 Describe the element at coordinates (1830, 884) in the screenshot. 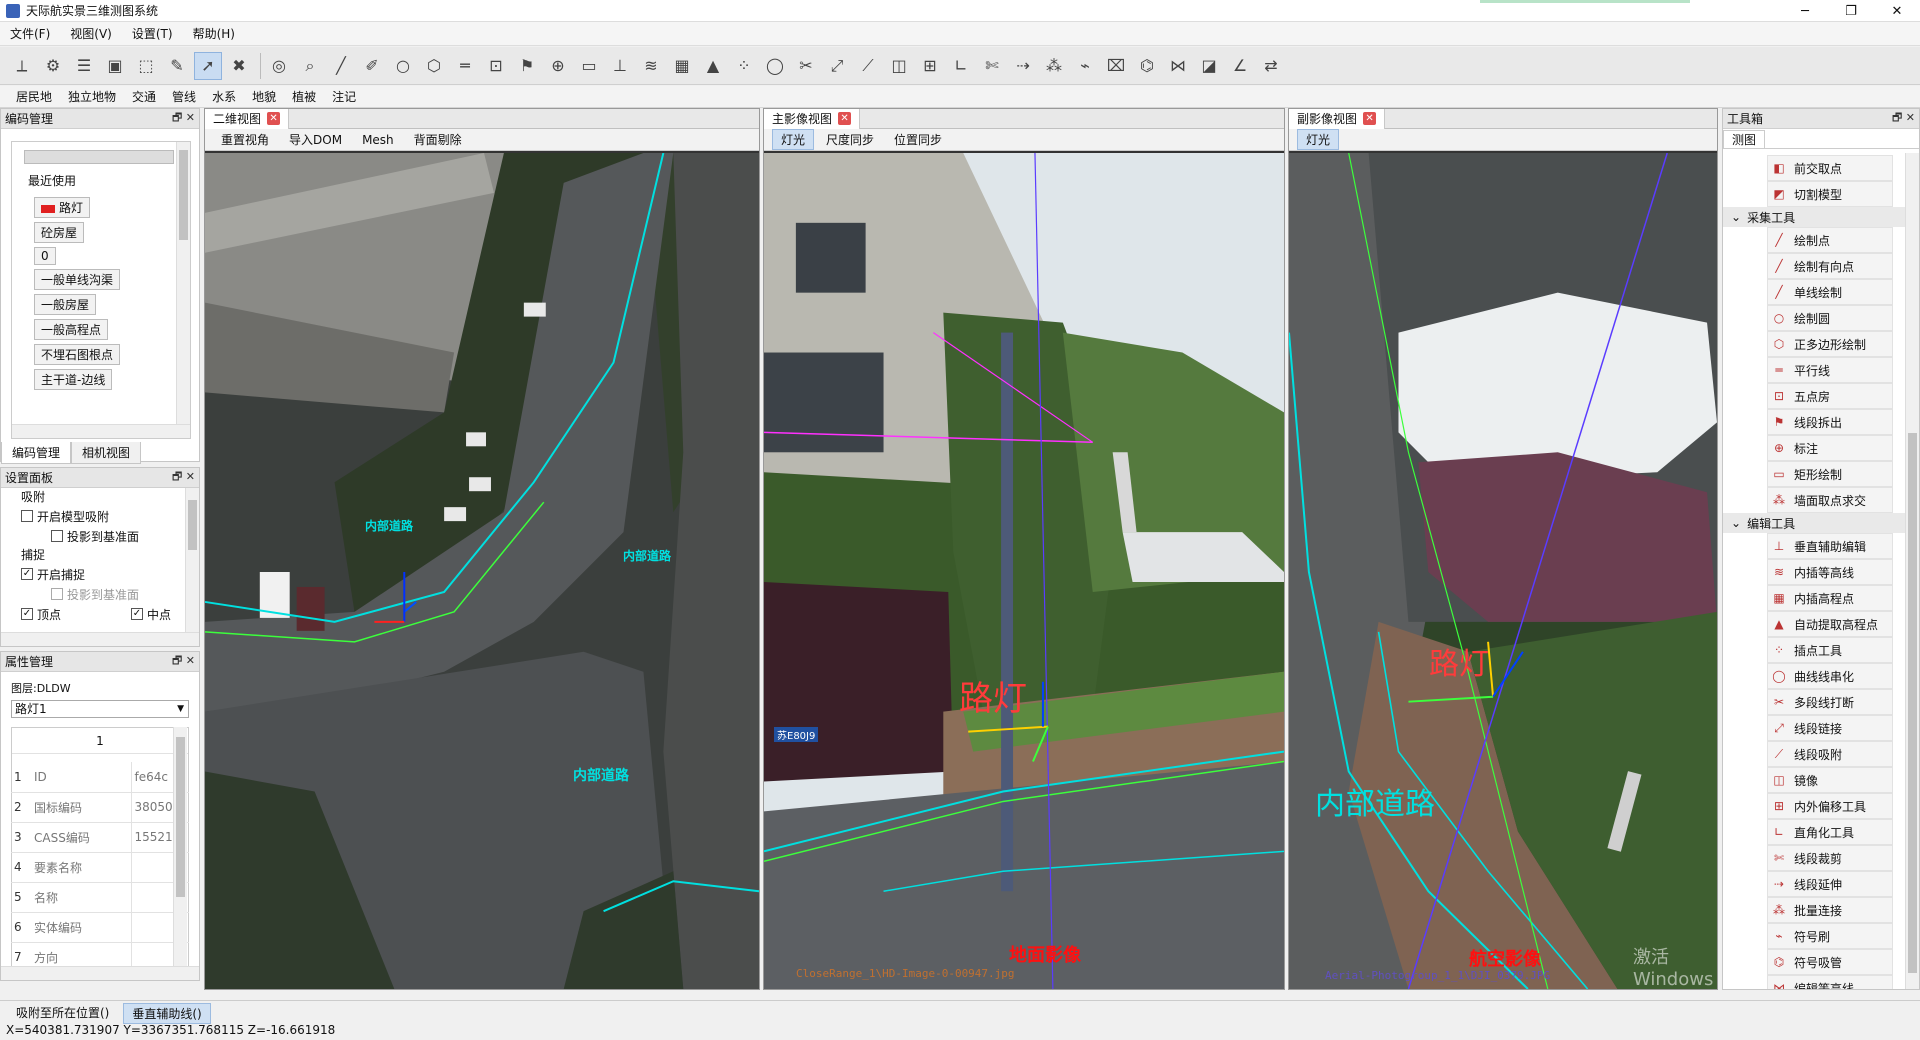

I see `tool-segment-extend: ⇢ 线段延伸` at that location.